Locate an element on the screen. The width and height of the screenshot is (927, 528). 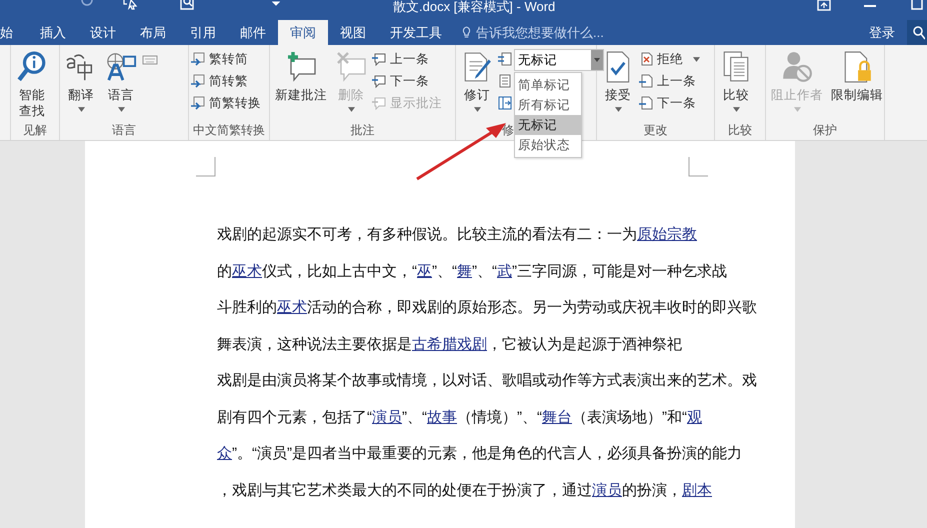
ribbon-display-options-icon is located at coordinates (824, 6).